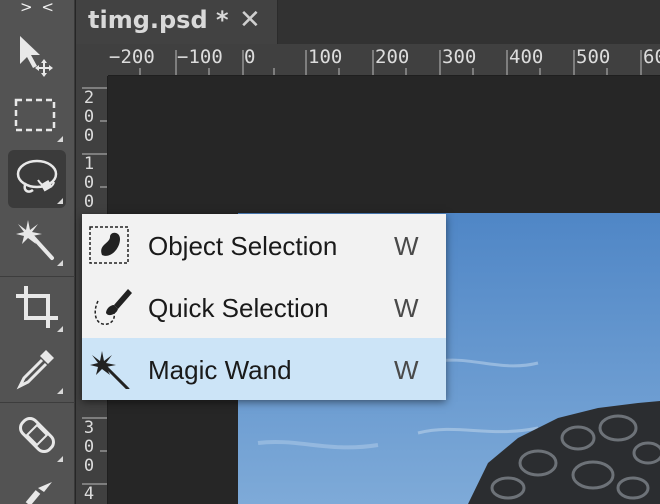  Describe the element at coordinates (92, 60) in the screenshot. I see `ruler-origin` at that location.